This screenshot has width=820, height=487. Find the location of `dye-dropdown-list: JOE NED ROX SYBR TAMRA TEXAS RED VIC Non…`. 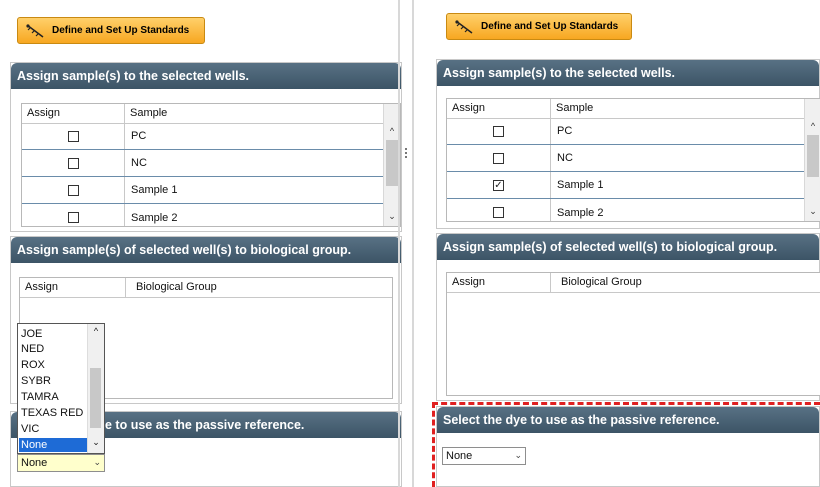

dye-dropdown-list: JOE NED ROX SYBR TAMRA TEXAS RED VIC Non… is located at coordinates (61, 388).